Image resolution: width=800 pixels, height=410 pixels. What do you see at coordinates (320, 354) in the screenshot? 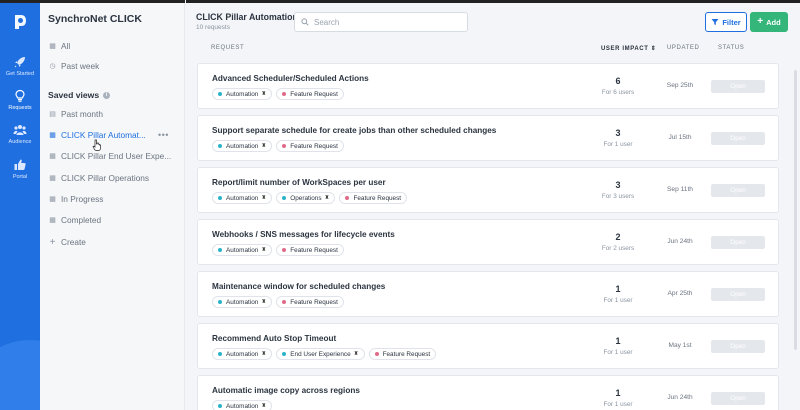
I see `tag-chip: End User Experience ♜` at bounding box center [320, 354].